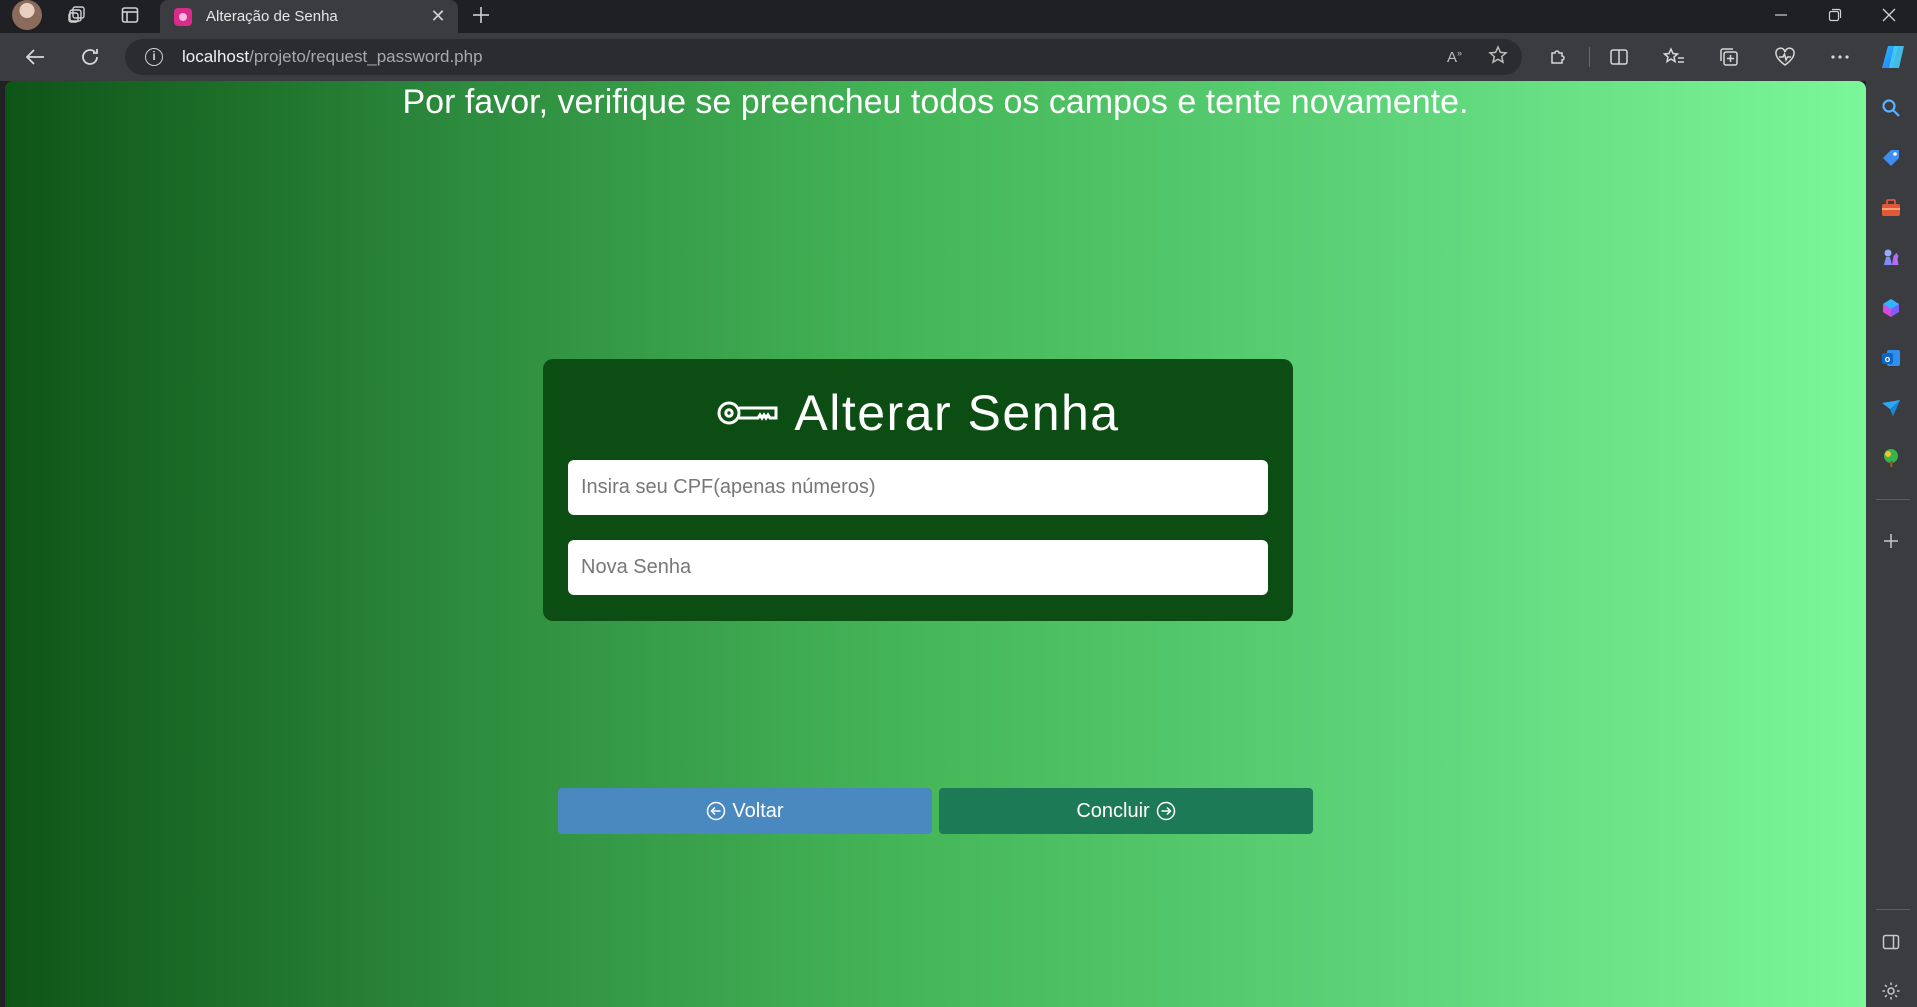  I want to click on cpf-input, so click(918, 487).